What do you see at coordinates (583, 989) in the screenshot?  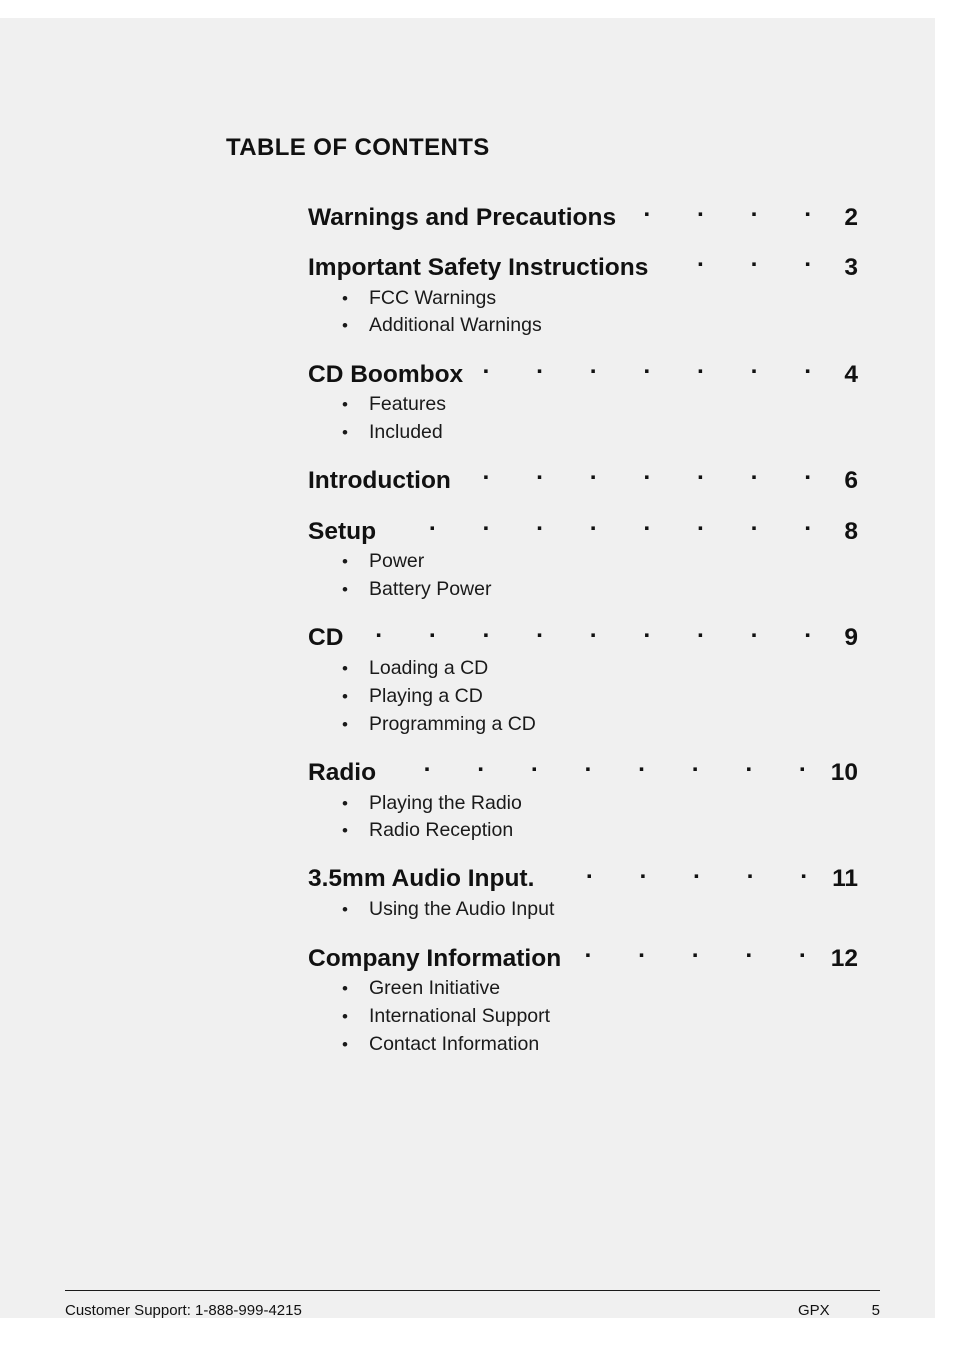 I see `list-item: • Green Initiative` at bounding box center [583, 989].